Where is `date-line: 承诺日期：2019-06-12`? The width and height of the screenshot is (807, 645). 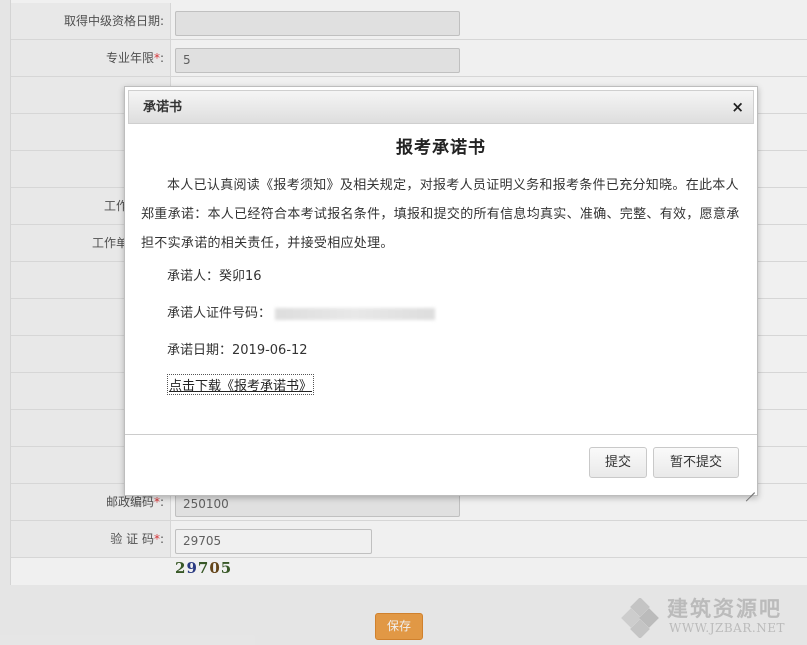 date-line: 承诺日期：2019-06-12 is located at coordinates (237, 348).